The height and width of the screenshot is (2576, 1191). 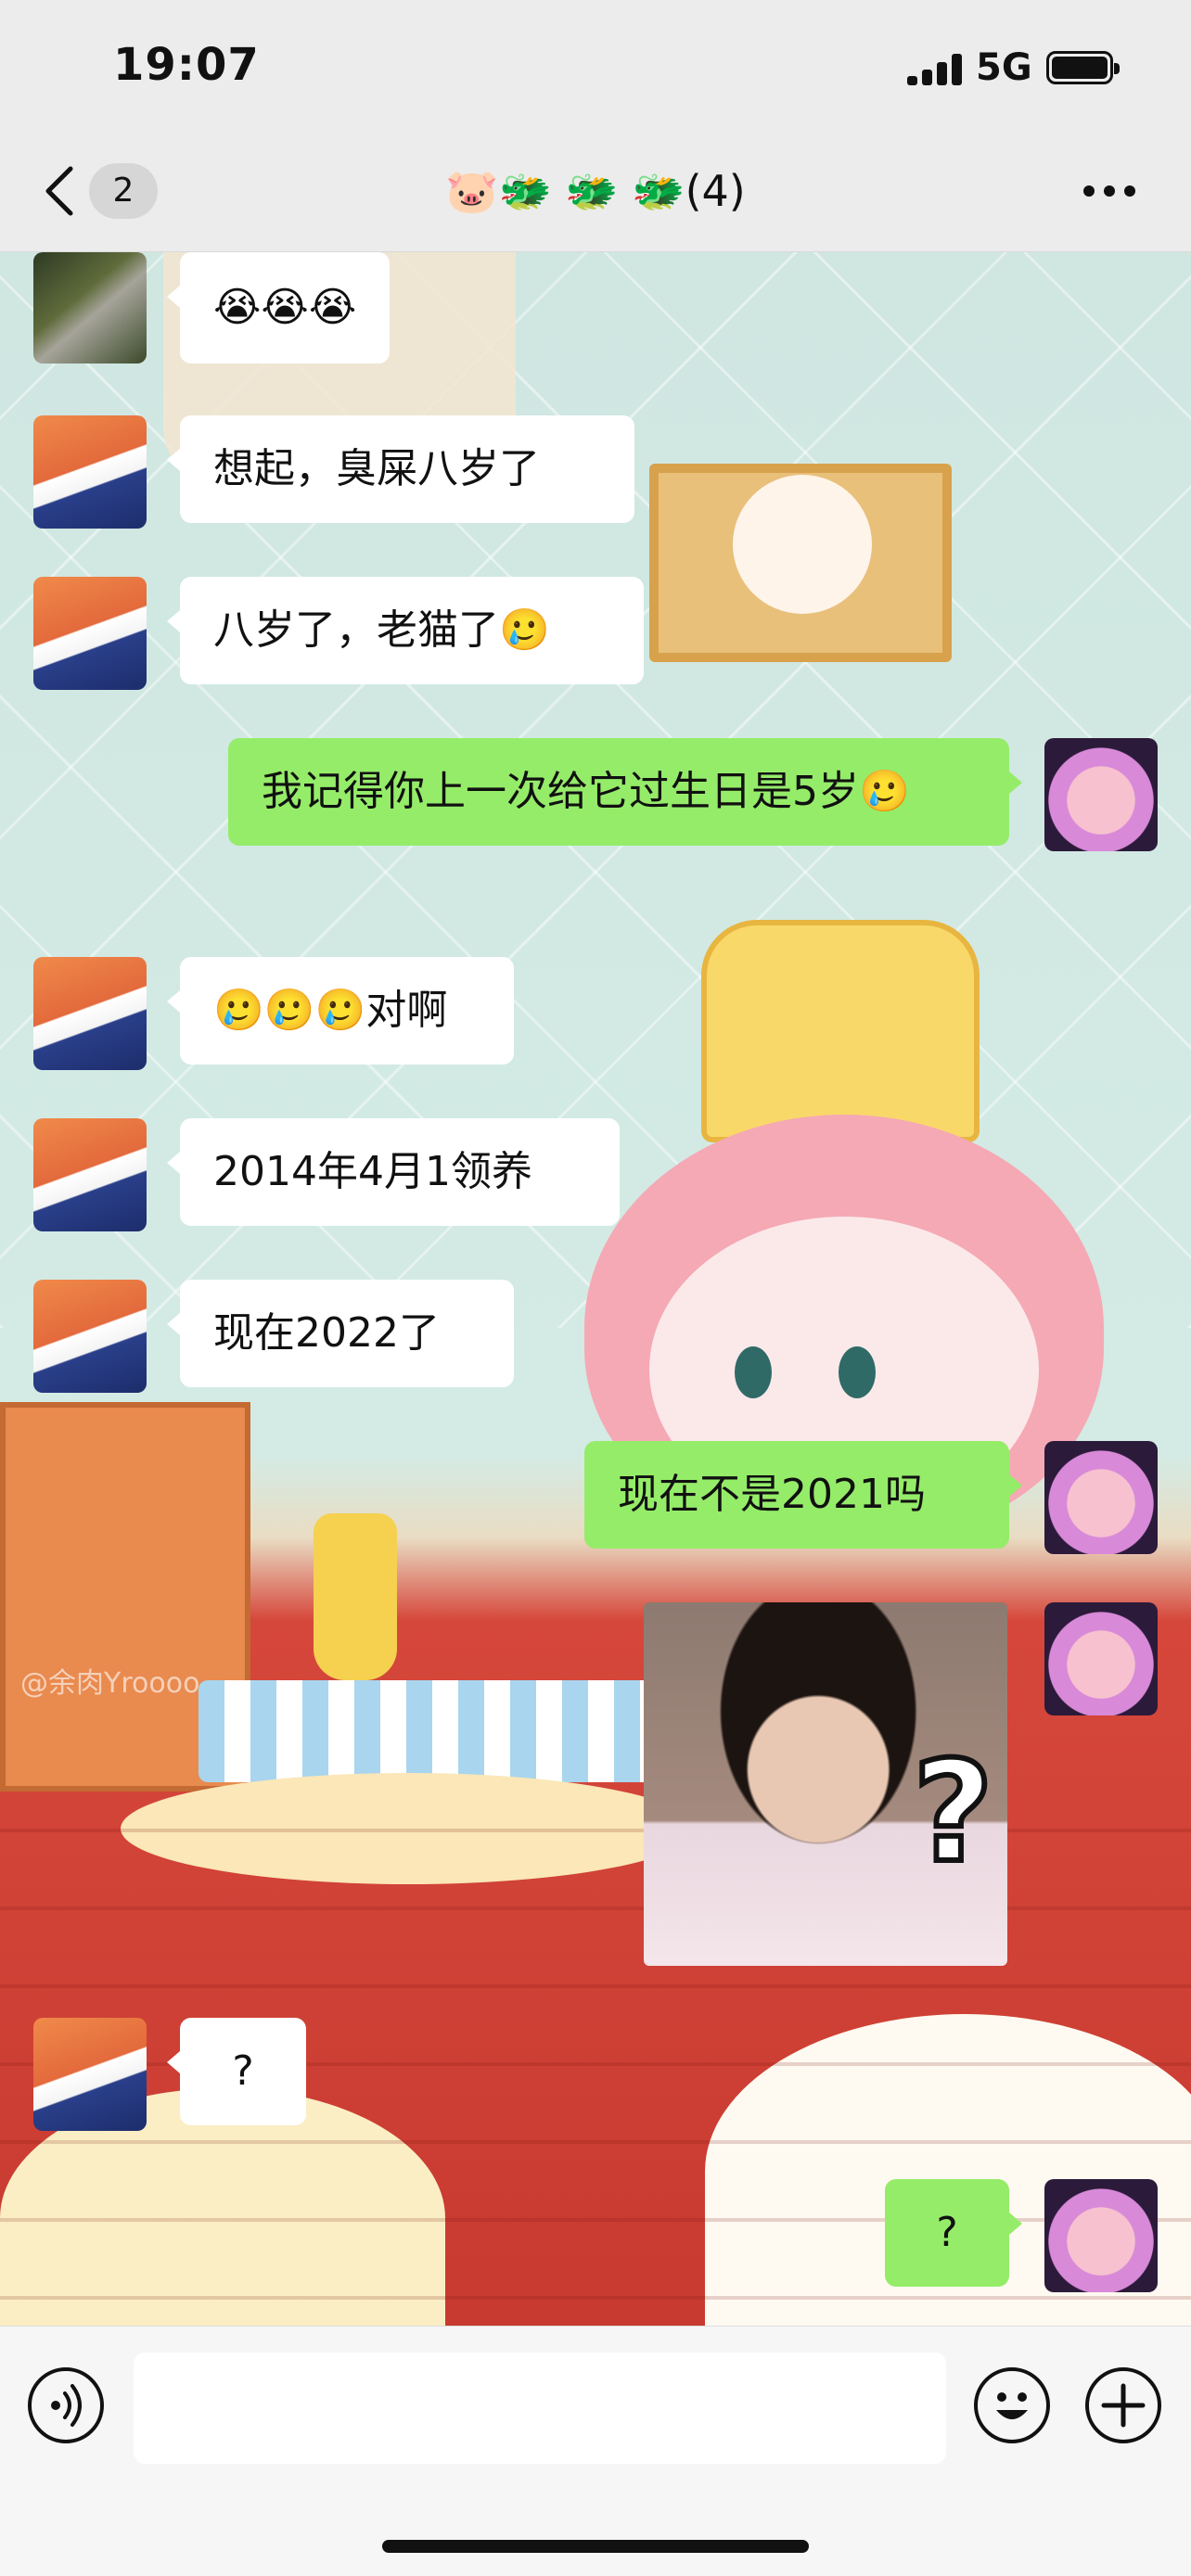 I want to click on status-bar: 19:07 5G, so click(x=595, y=65).